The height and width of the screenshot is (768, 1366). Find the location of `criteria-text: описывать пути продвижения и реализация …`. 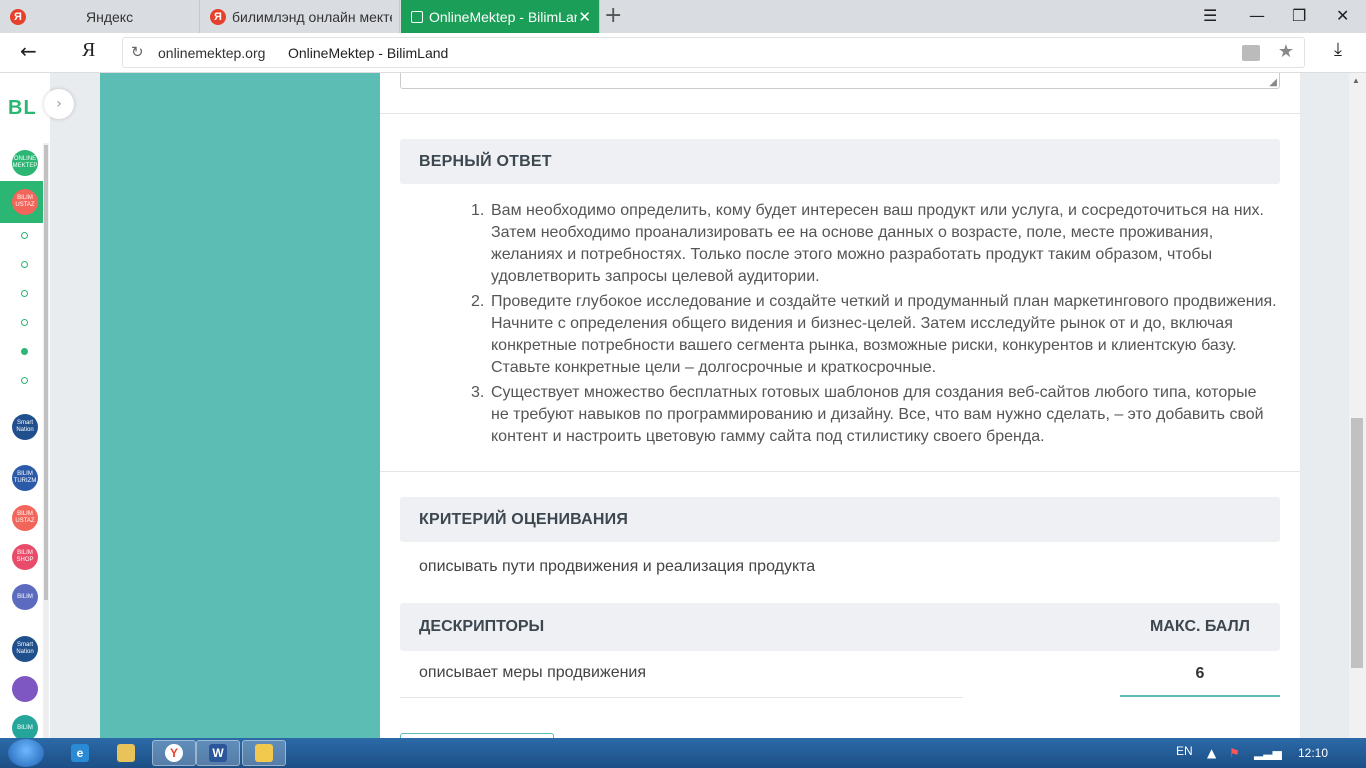

criteria-text: описывать пути продвижения и реализация … is located at coordinates (617, 566).